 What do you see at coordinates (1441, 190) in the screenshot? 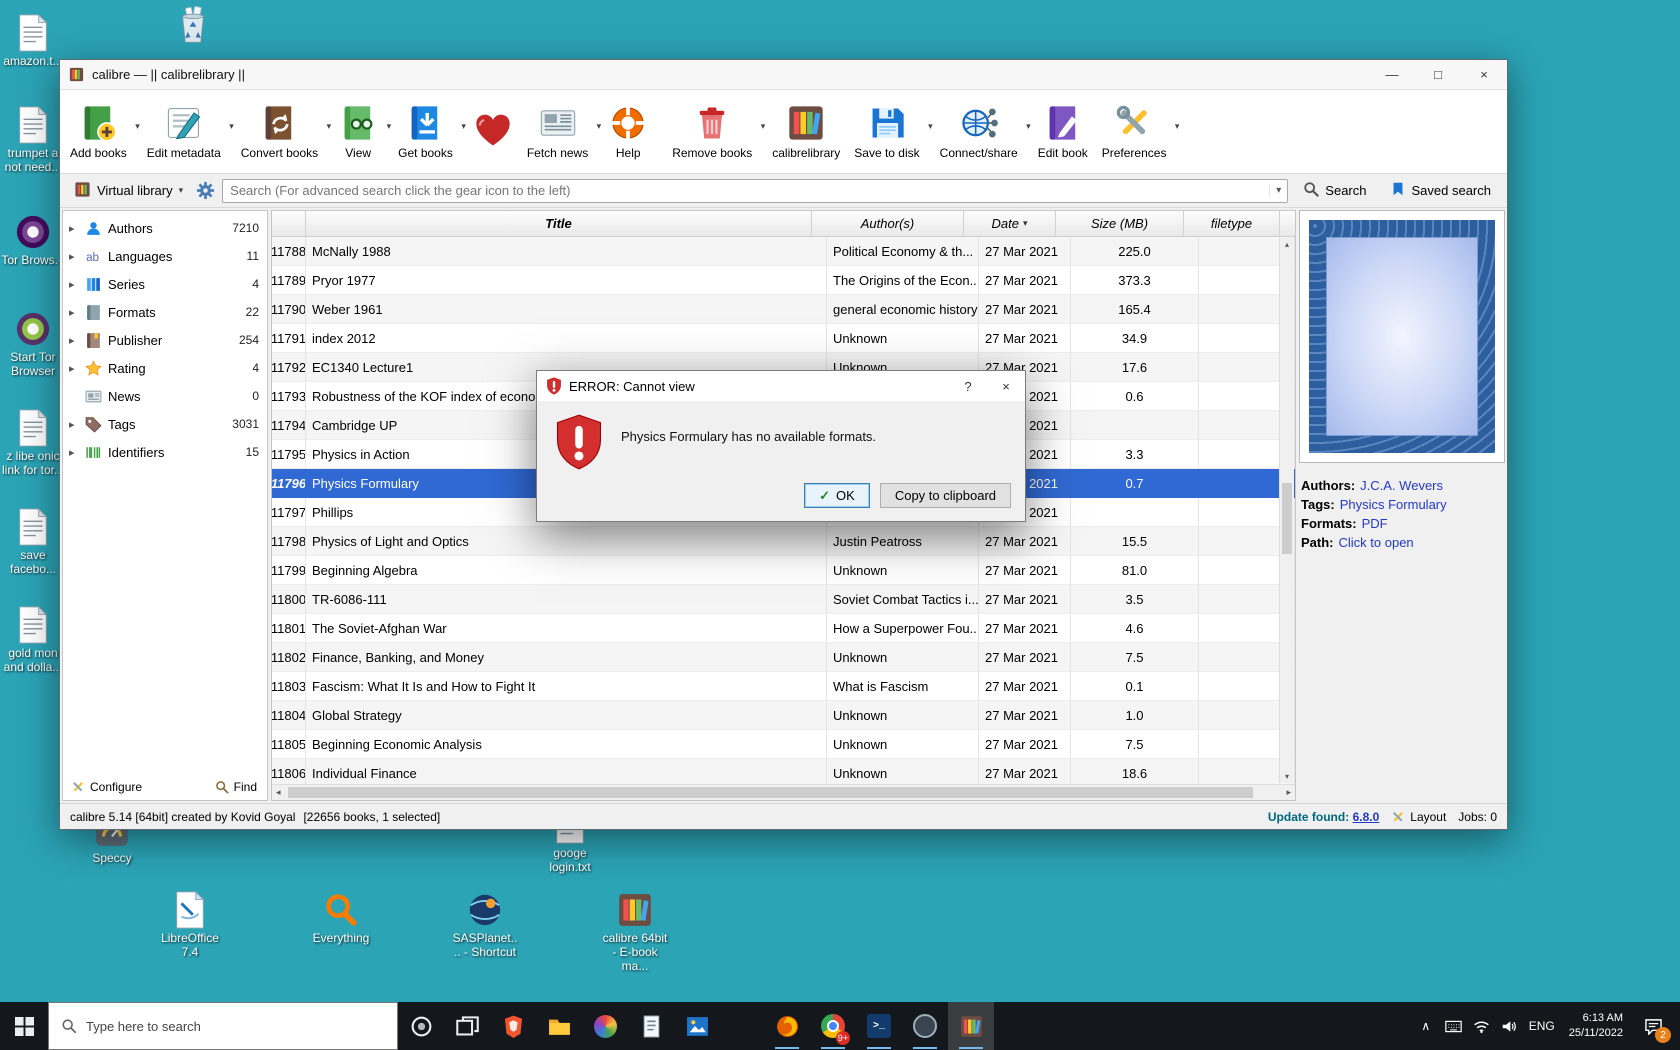
I see `saved-search-button: Saved search` at bounding box center [1441, 190].